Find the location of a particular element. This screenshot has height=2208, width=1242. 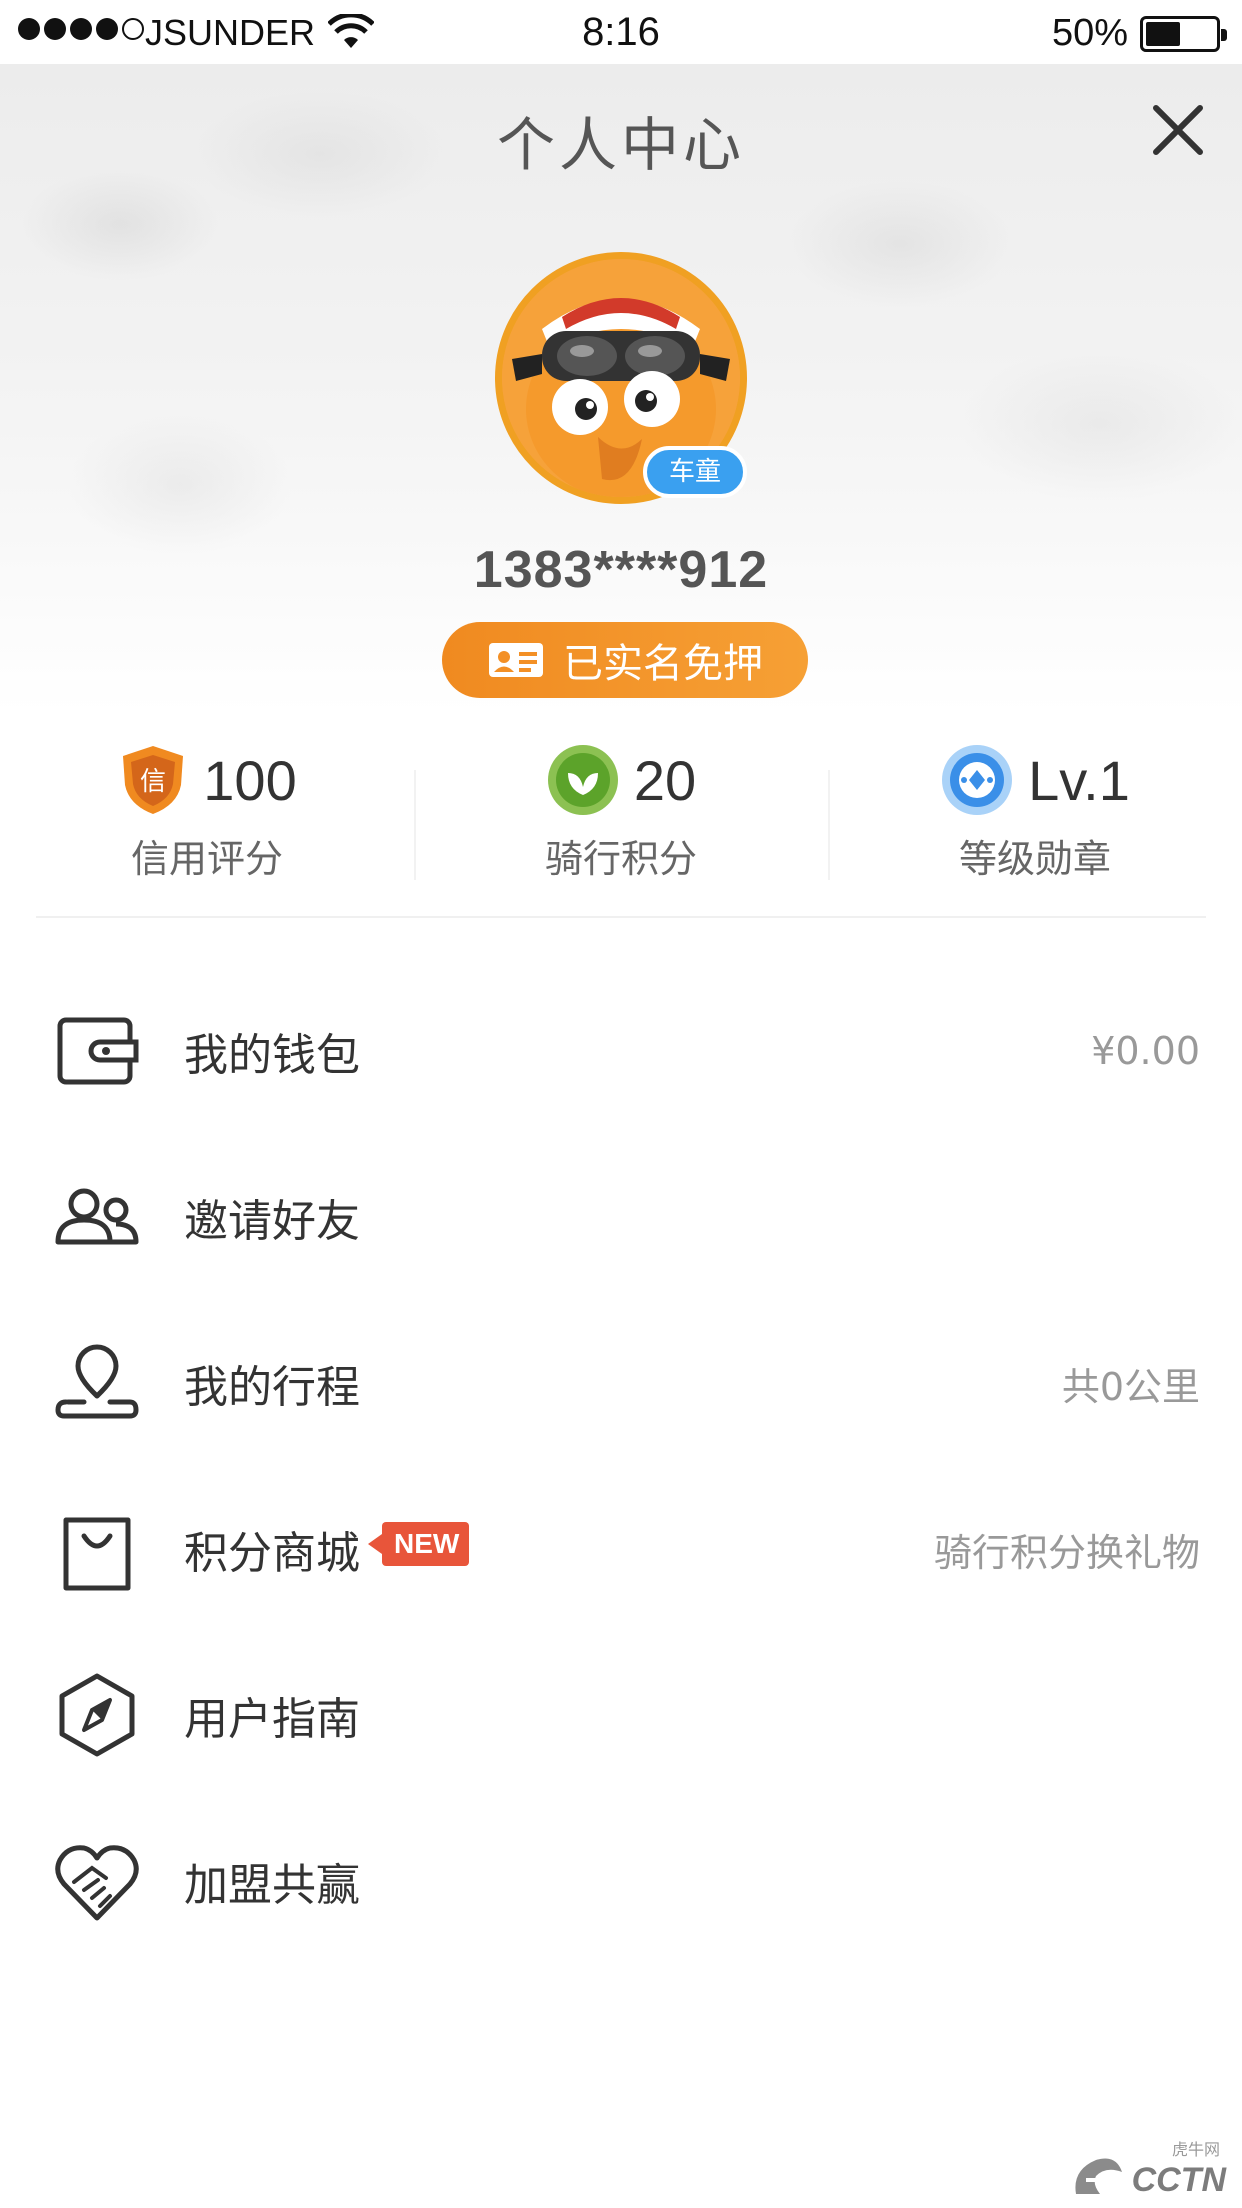

menu-item-trips: 我的行程 共0公里 is located at coordinates (621, 1383).